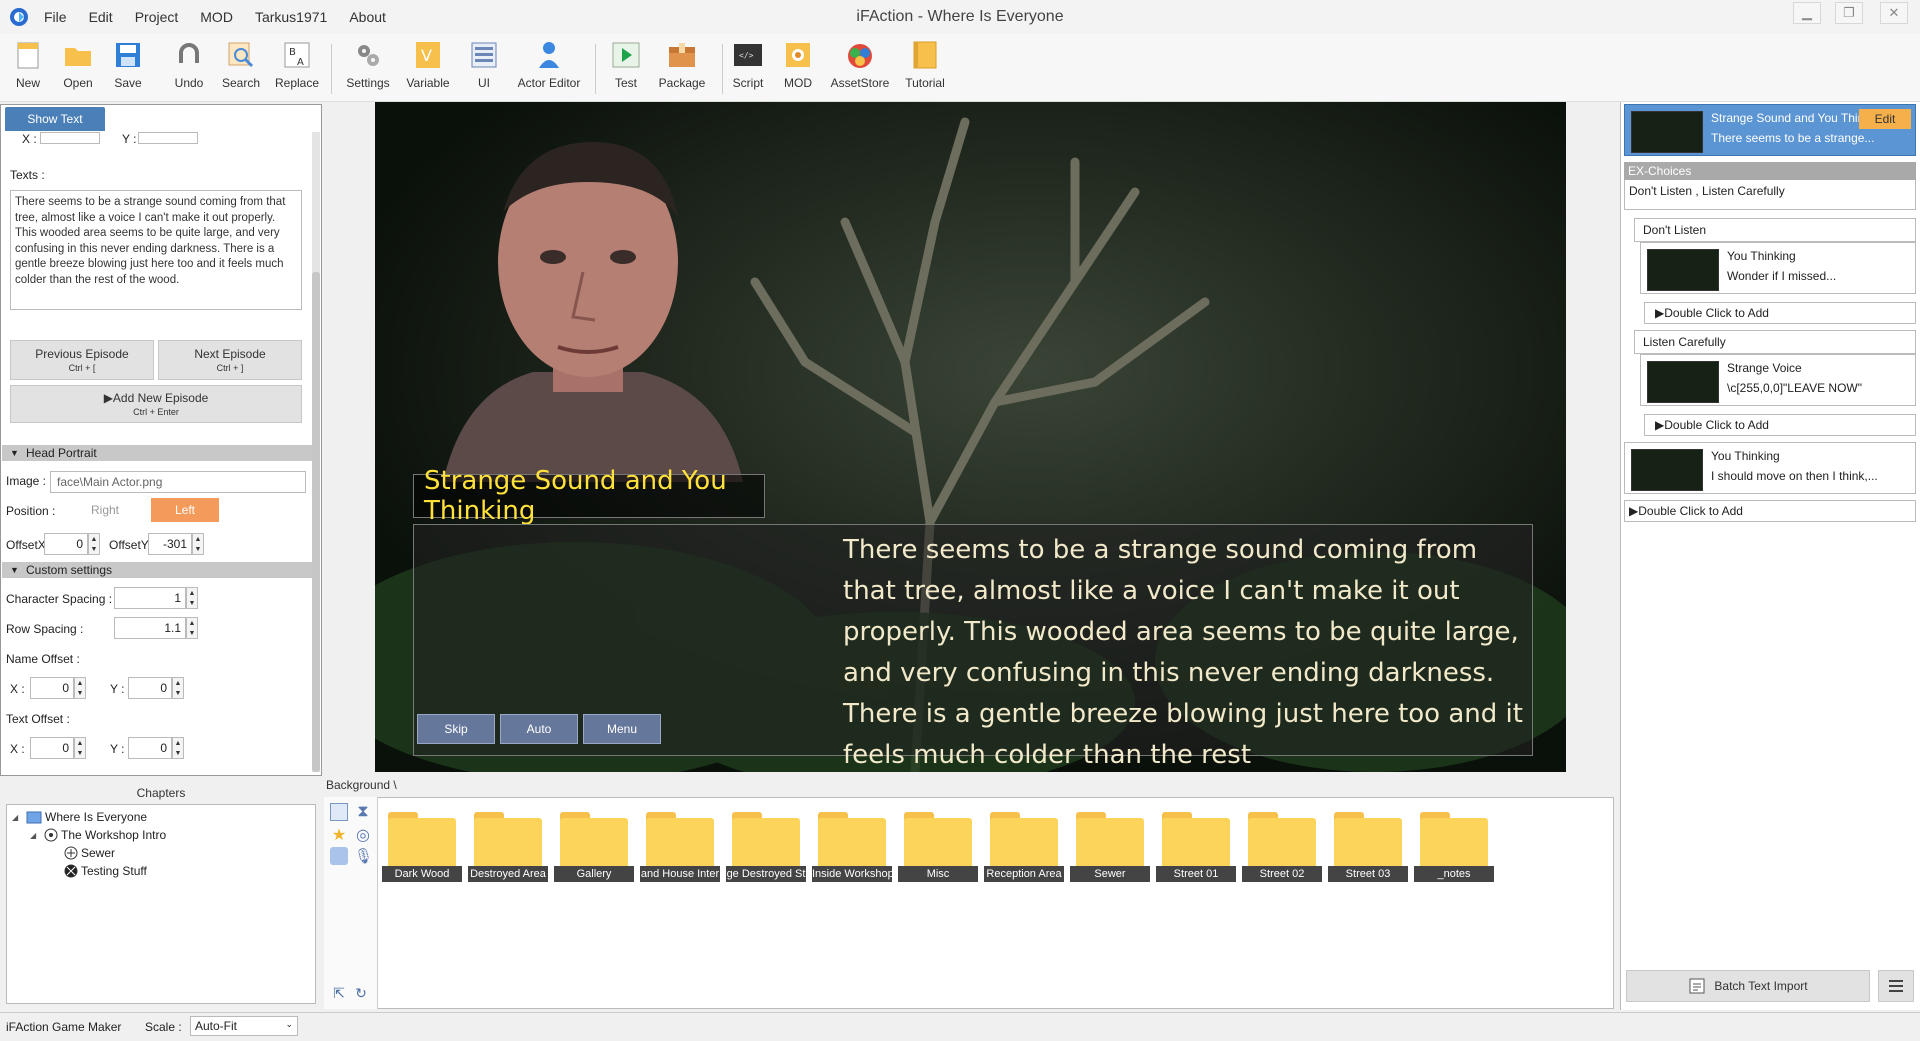 The width and height of the screenshot is (1920, 1041). What do you see at coordinates (79, 817) in the screenshot?
I see `tree-item-project: ◢ Where Is Everyone` at bounding box center [79, 817].